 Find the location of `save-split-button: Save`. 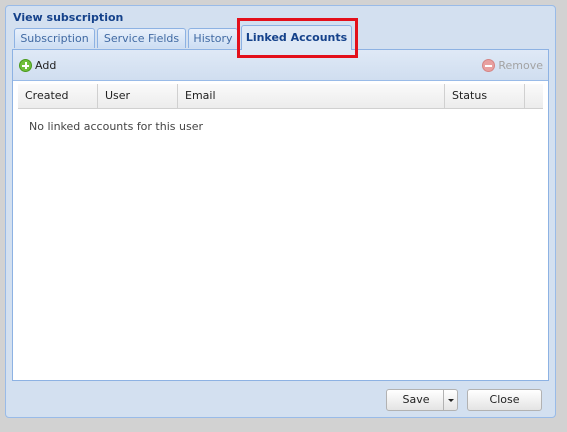

save-split-button: Save is located at coordinates (422, 400).